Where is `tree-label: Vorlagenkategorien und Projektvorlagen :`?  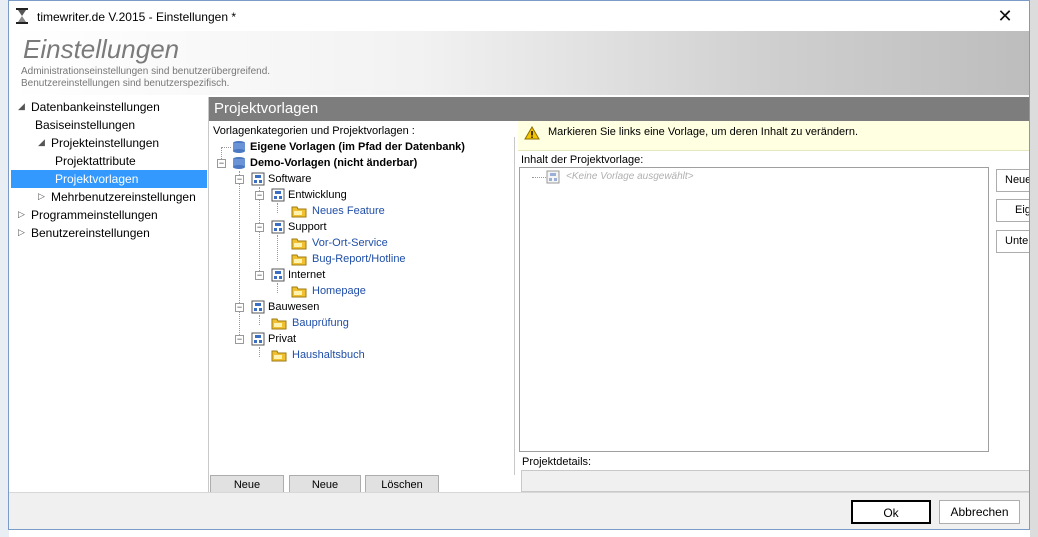
tree-label: Vorlagenkategorien und Projektvorlagen : is located at coordinates (314, 131).